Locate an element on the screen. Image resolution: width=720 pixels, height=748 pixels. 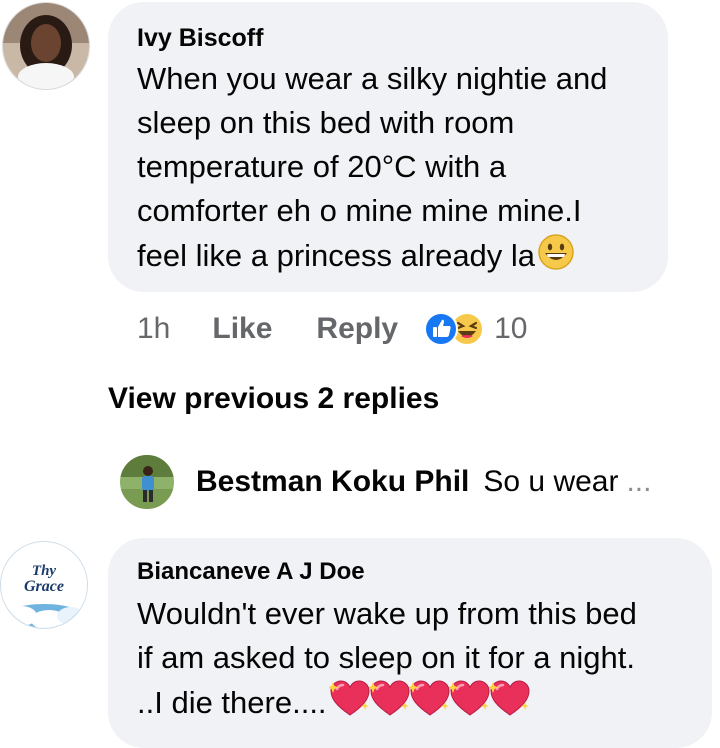
reply-author: Bestman Koku Phil is located at coordinates (332, 482).